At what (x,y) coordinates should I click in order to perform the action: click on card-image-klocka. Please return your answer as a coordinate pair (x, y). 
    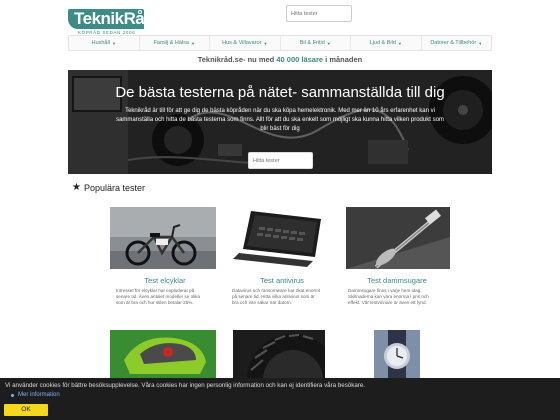
    Looking at the image, I should click on (397, 354).